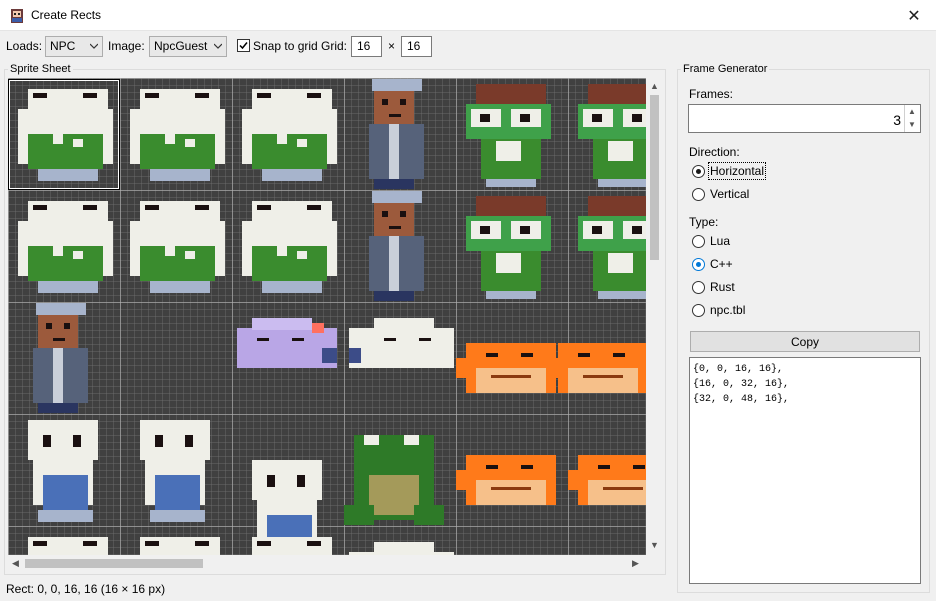 The width and height of the screenshot is (936, 601). What do you see at coordinates (698, 310) in the screenshot?
I see `radio-npc-tbl` at bounding box center [698, 310].